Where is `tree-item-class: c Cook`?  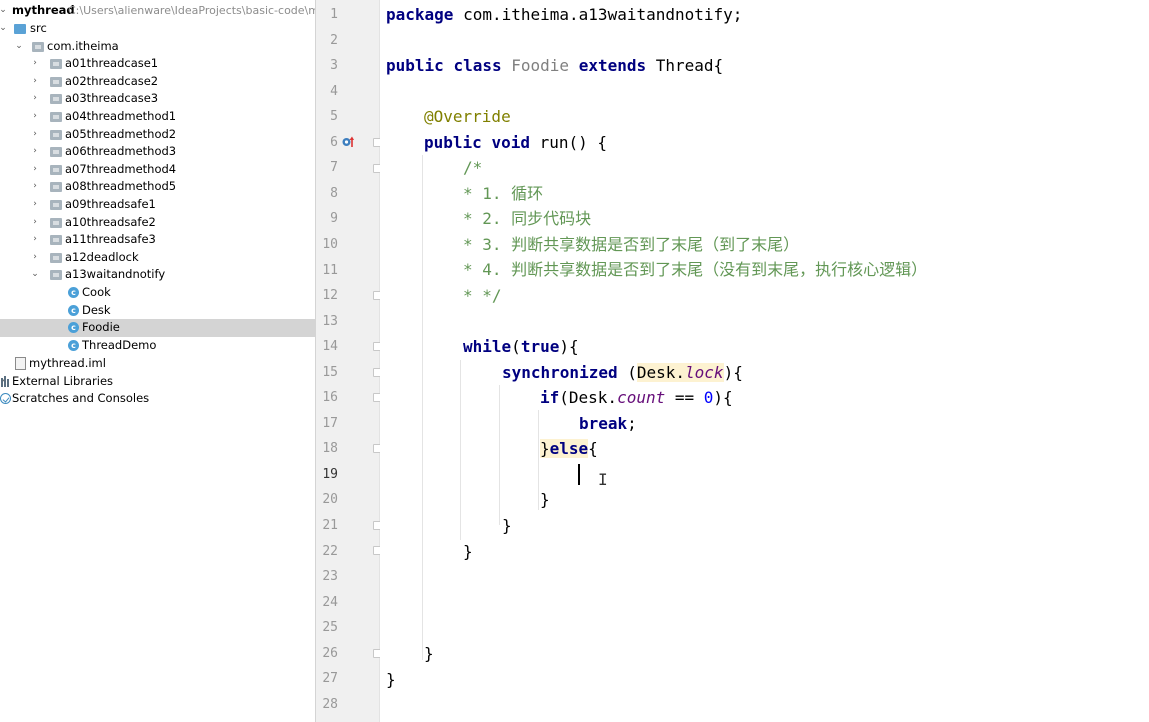
tree-item-class: c Cook is located at coordinates (157, 293).